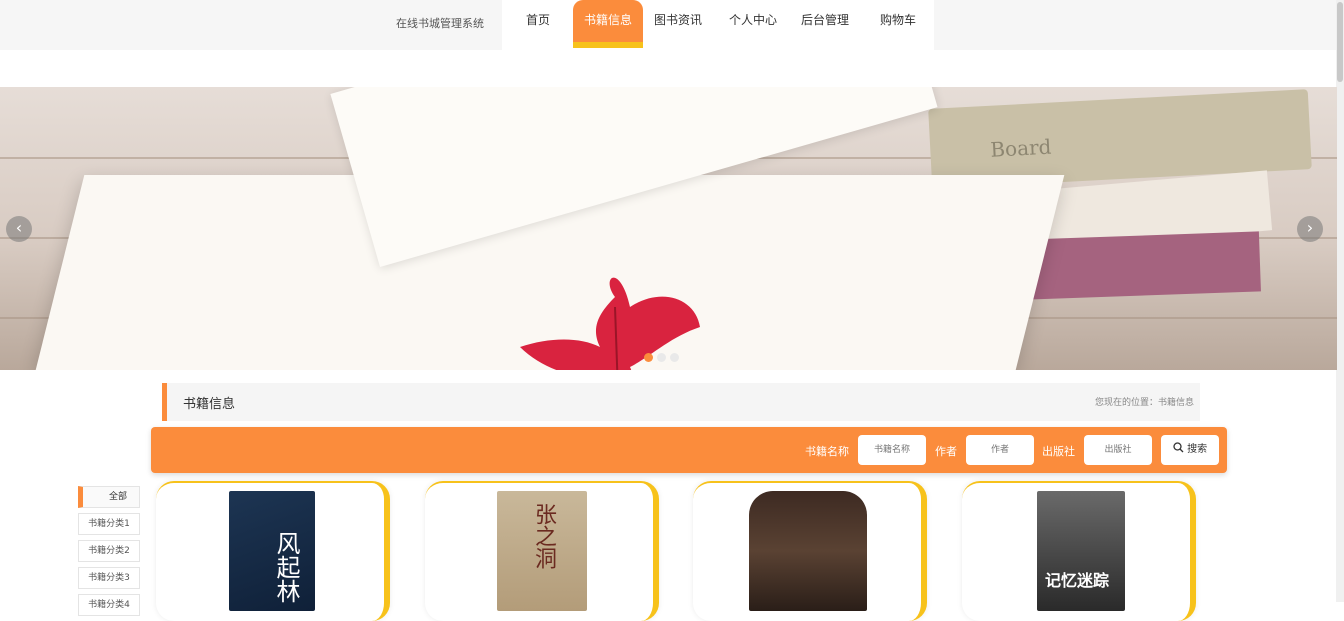 This screenshot has height=621, width=1344. What do you see at coordinates (1058, 451) in the screenshot?
I see `publisher-label: 出版社` at bounding box center [1058, 451].